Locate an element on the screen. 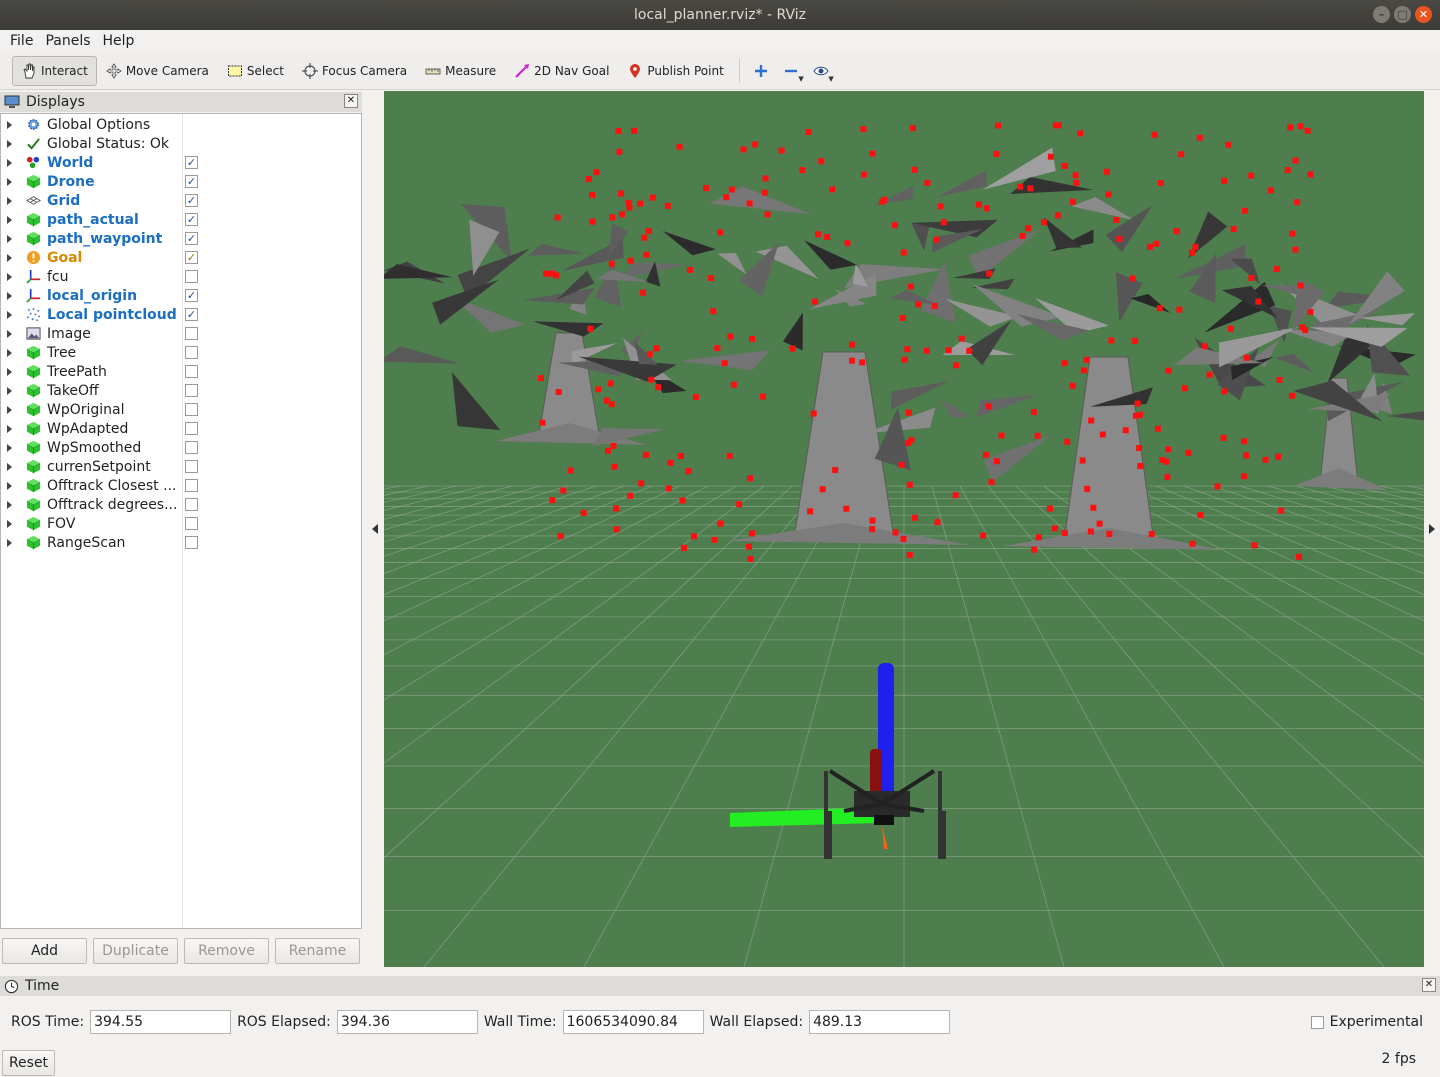  ros-elapsed-field: 394.36 is located at coordinates (407, 1022).